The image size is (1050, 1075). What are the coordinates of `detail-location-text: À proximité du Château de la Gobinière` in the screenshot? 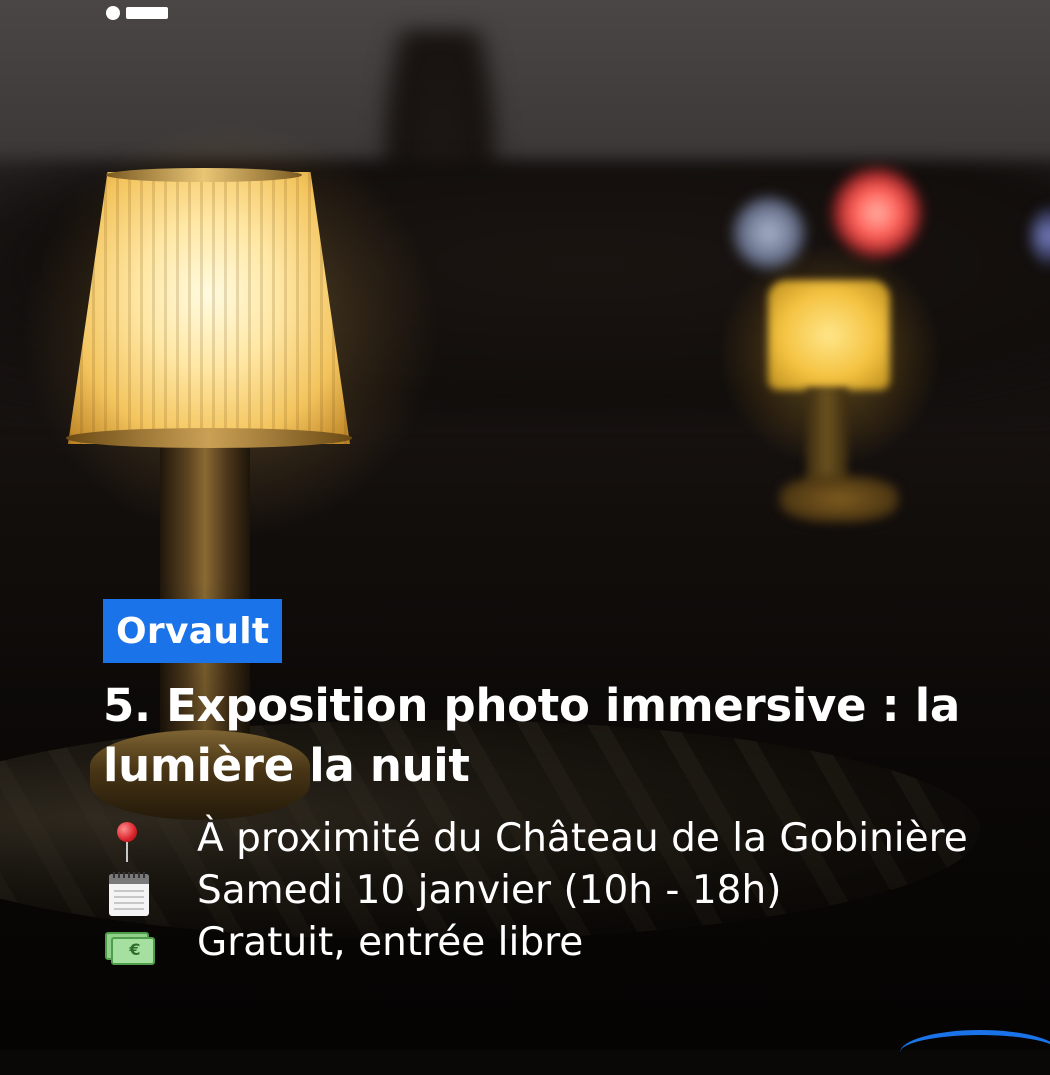 It's located at (582, 838).